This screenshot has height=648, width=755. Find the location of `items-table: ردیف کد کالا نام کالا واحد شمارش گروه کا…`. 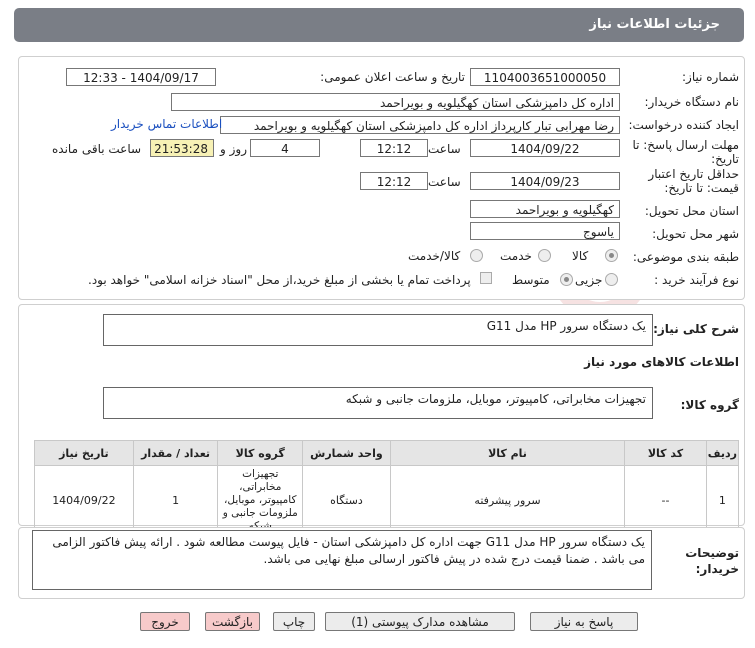

items-table: ردیف کد کالا نام کالا واحد شمارش گروه کا… is located at coordinates (387, 488).